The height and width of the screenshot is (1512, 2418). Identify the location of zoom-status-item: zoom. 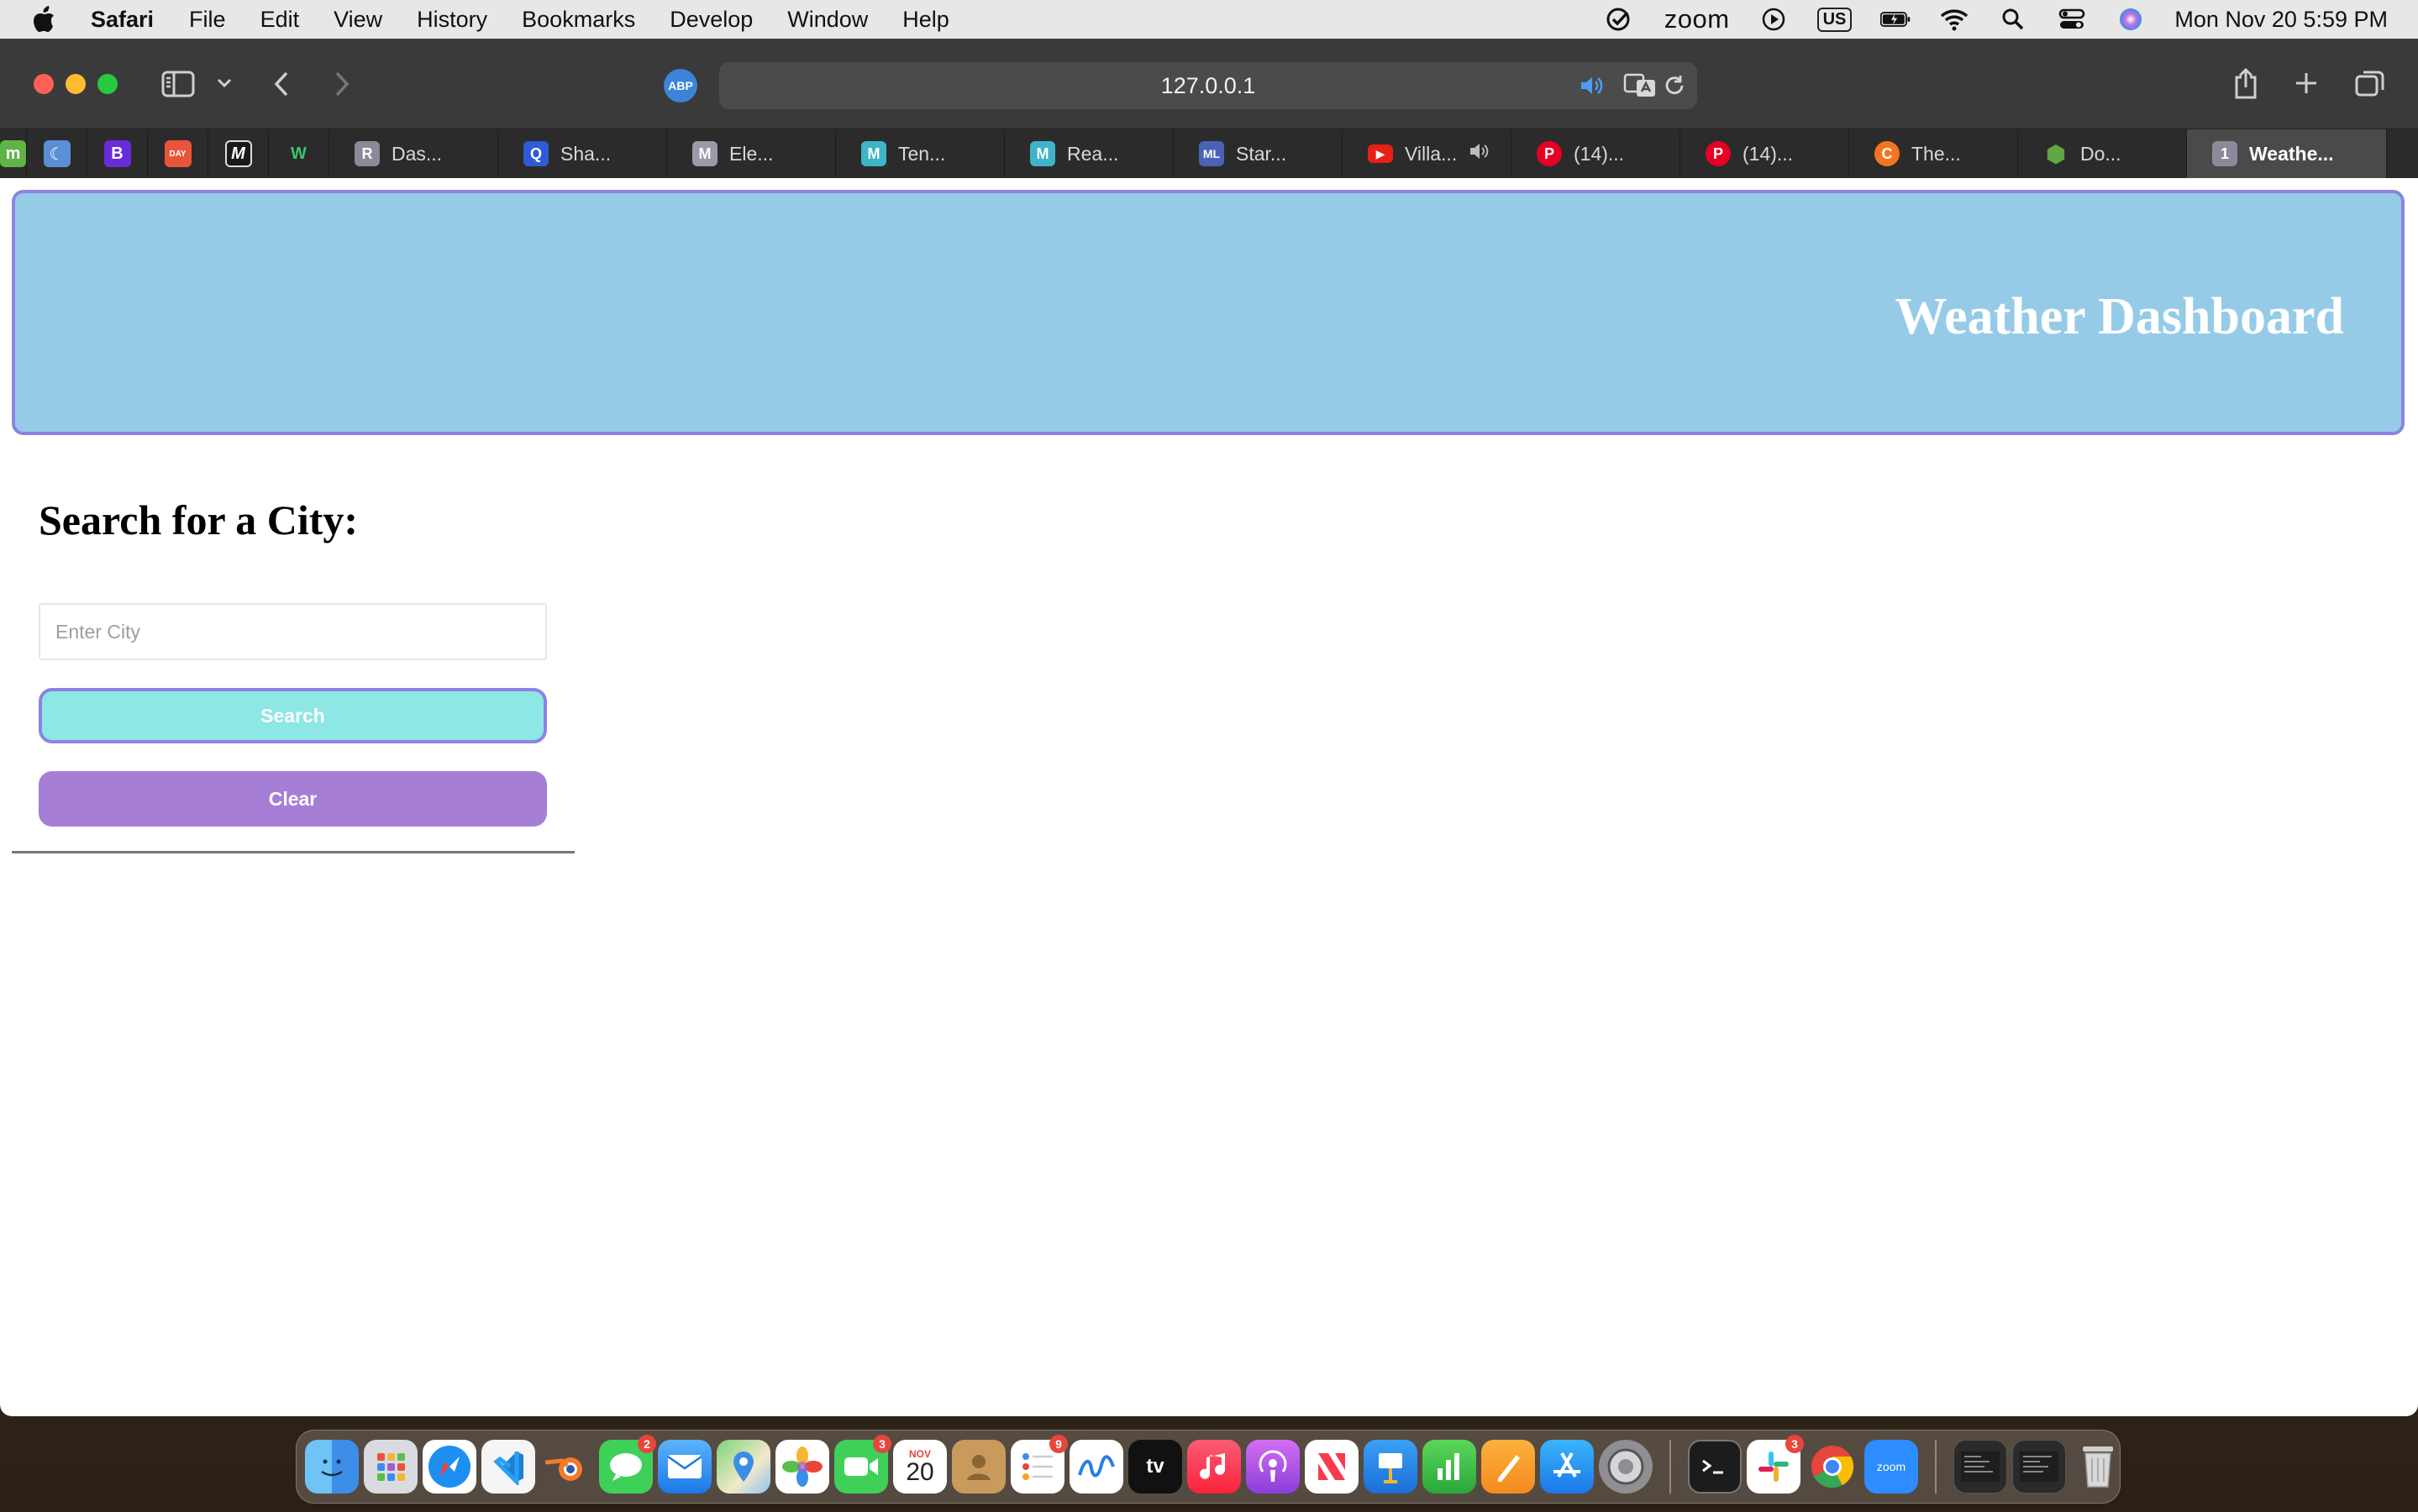
(1697, 19).